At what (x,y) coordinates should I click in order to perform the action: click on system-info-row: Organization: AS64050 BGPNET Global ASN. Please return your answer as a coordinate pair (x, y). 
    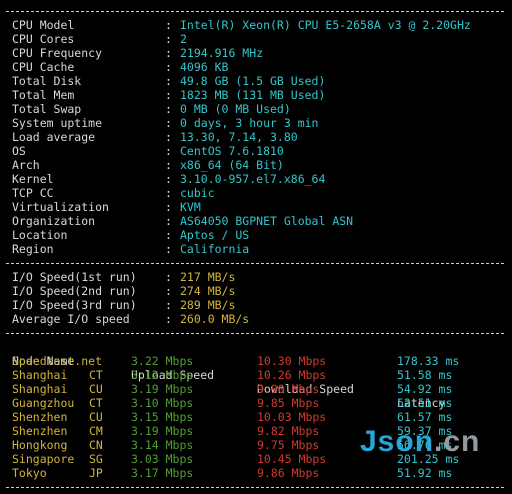
    Looking at the image, I should click on (256, 221).